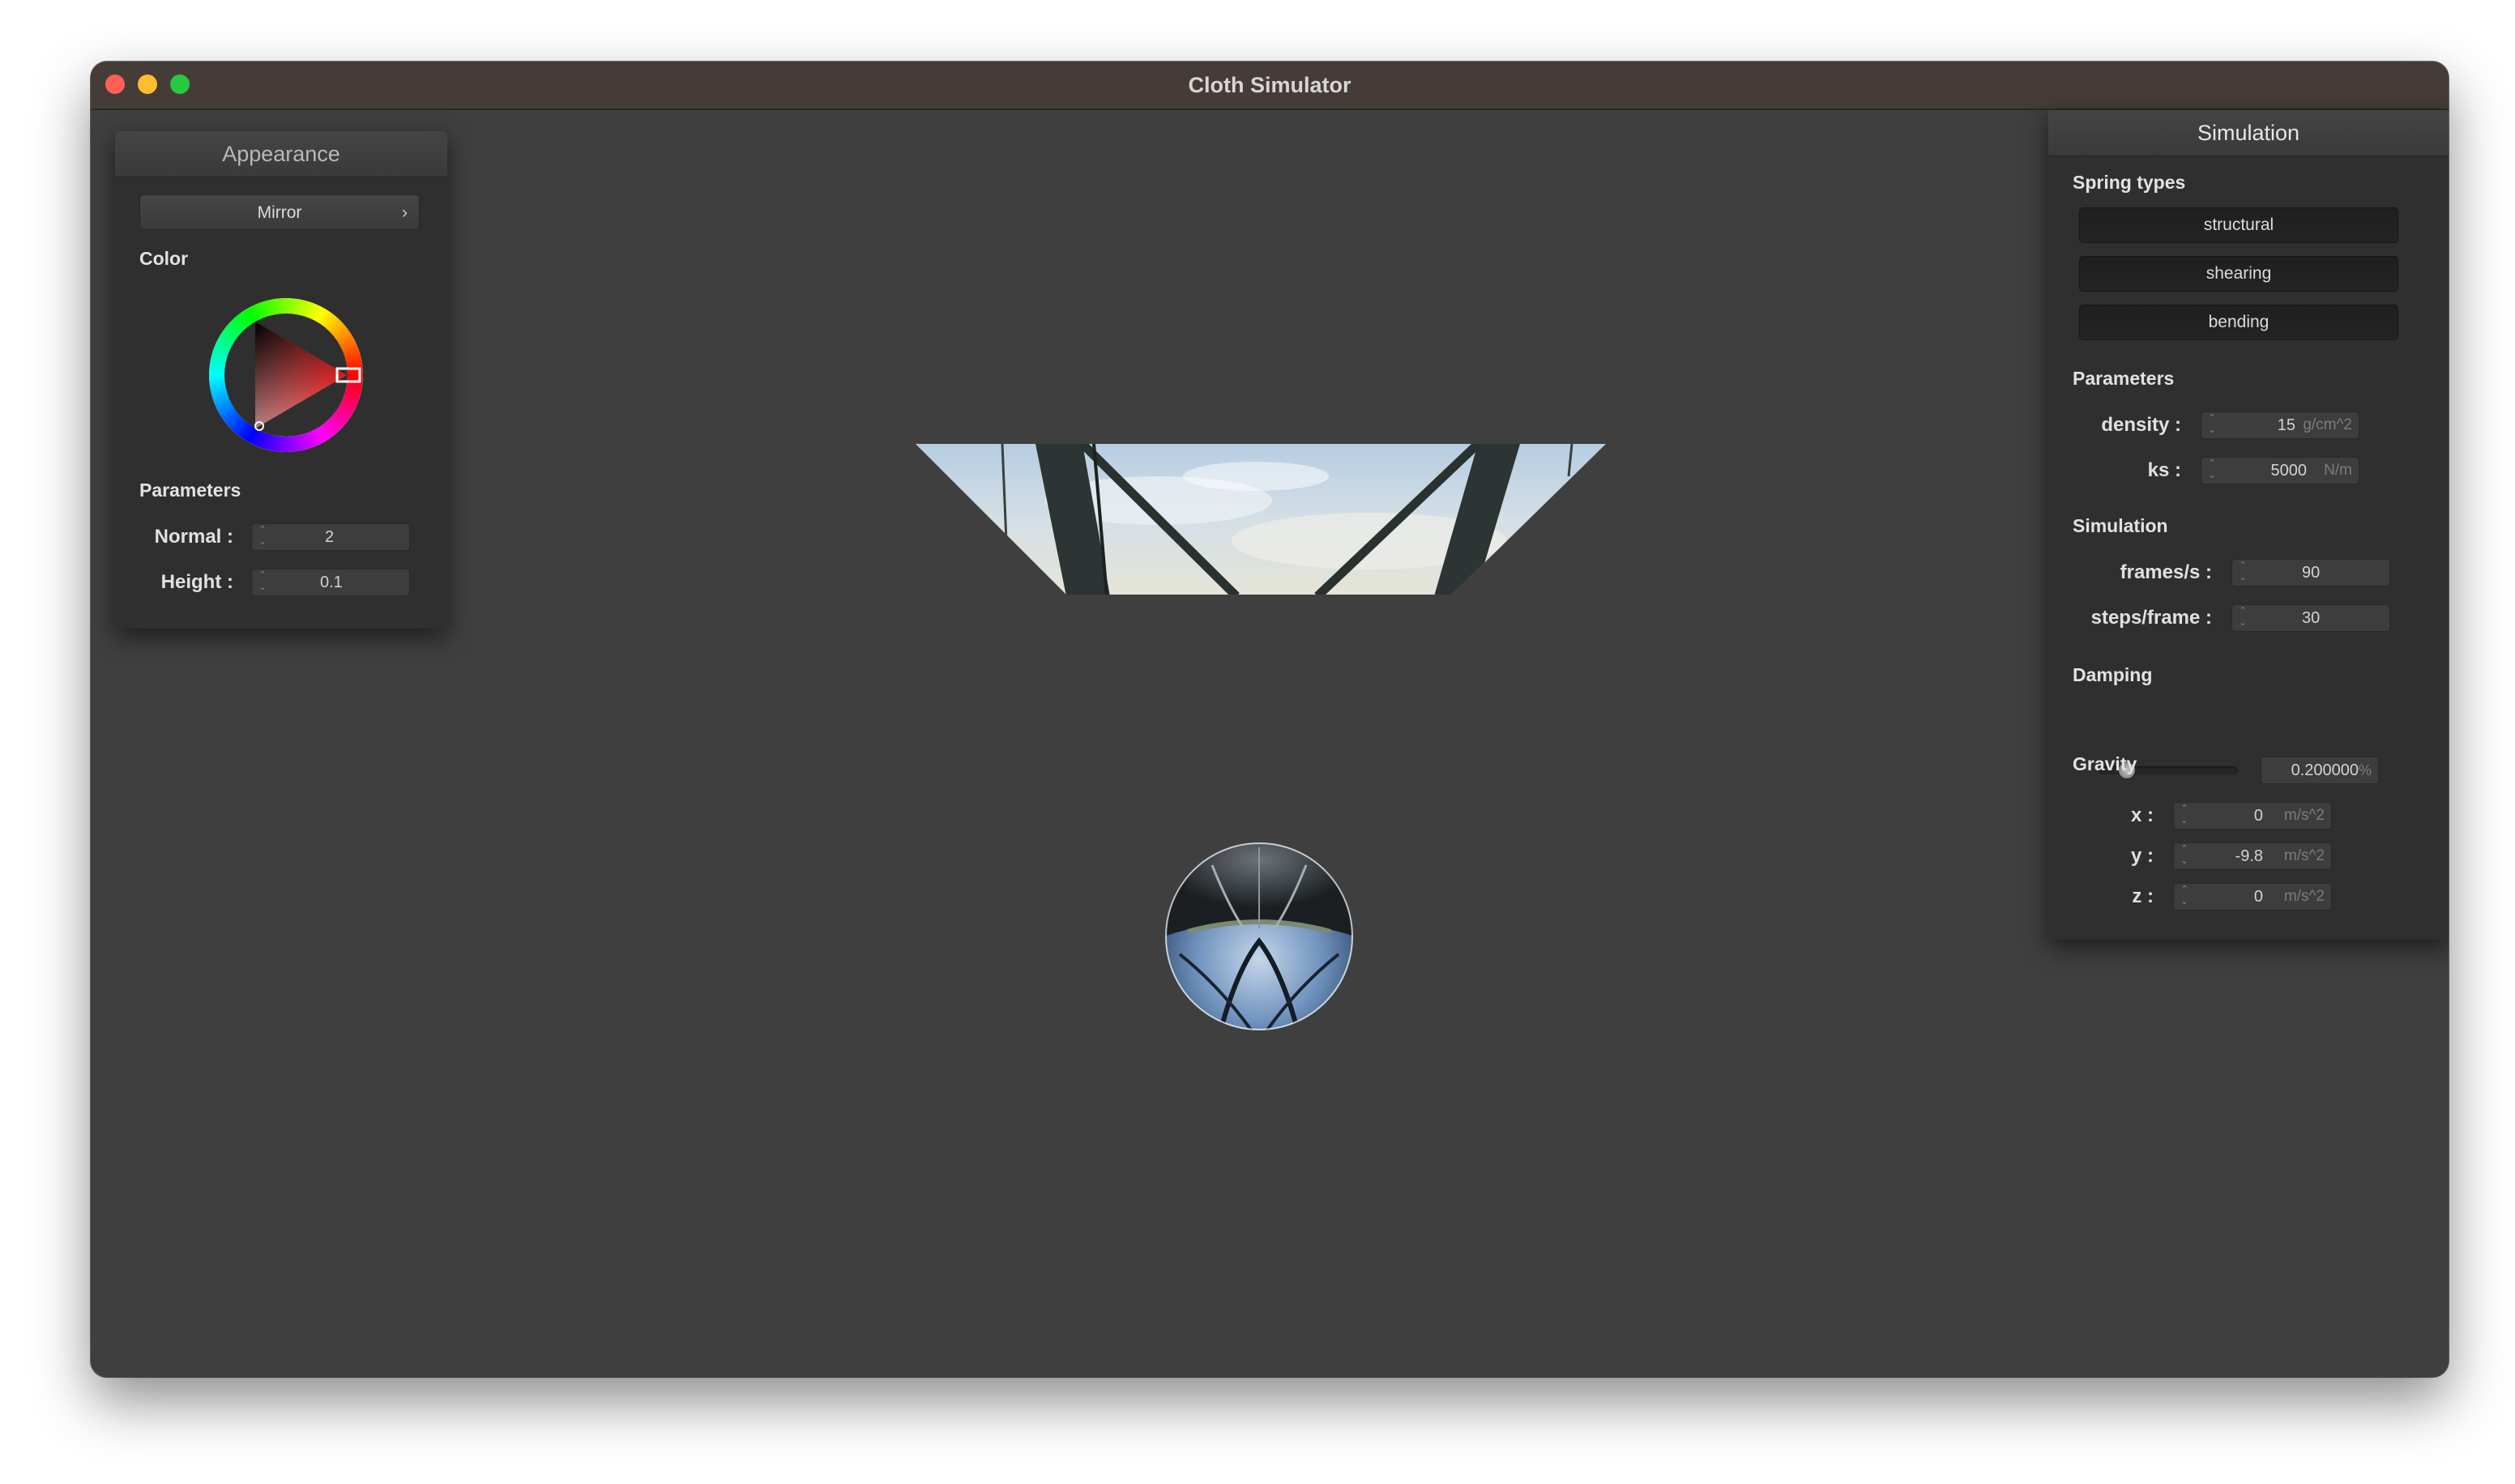 This screenshot has height=1484, width=2515. What do you see at coordinates (2113, 674) in the screenshot?
I see `damping-label: Damping` at bounding box center [2113, 674].